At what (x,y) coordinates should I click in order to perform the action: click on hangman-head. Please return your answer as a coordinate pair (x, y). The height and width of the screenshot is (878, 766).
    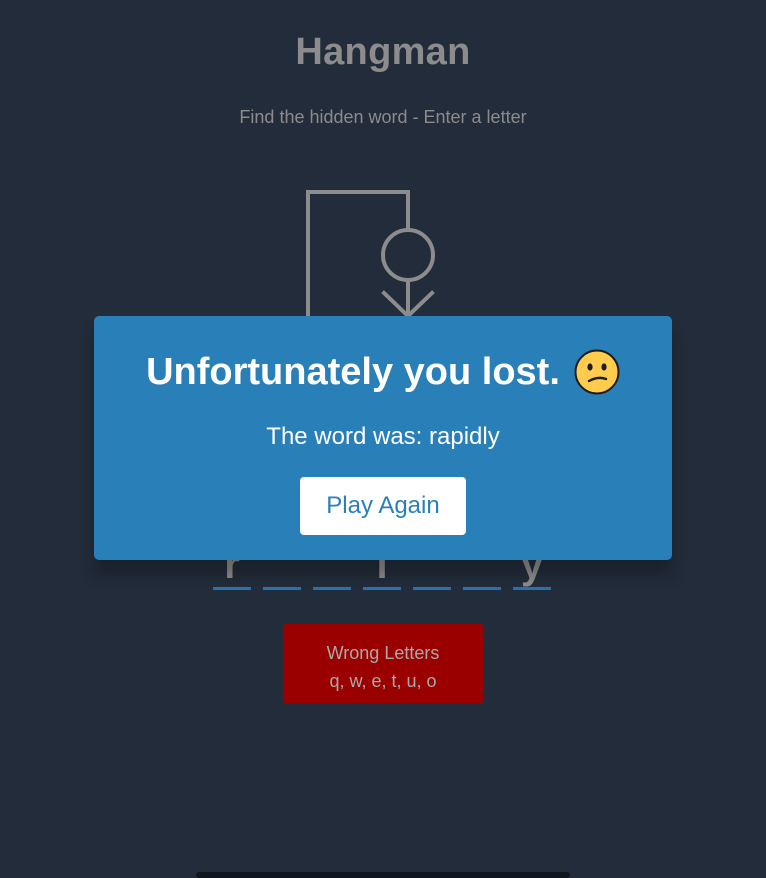
    Looking at the image, I should click on (408, 255).